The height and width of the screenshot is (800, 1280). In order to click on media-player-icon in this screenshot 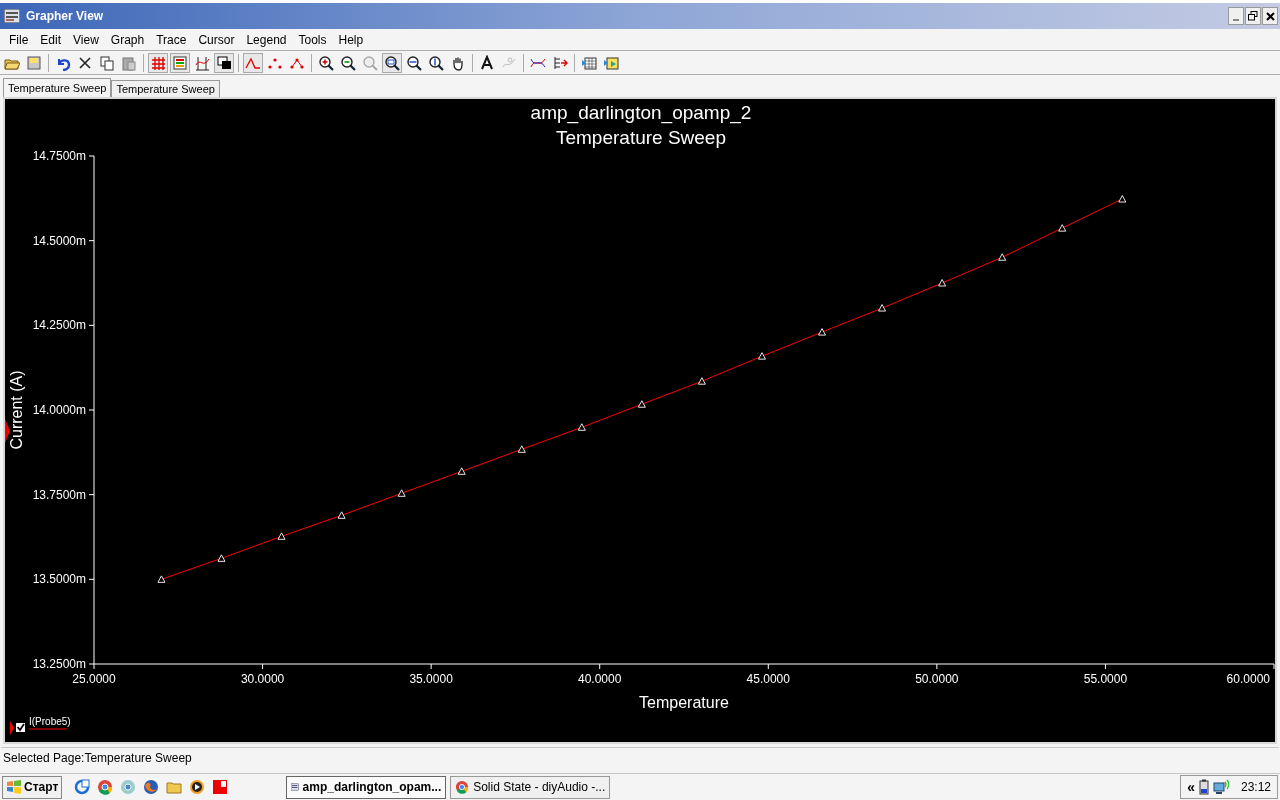, I will do `click(197, 787)`.